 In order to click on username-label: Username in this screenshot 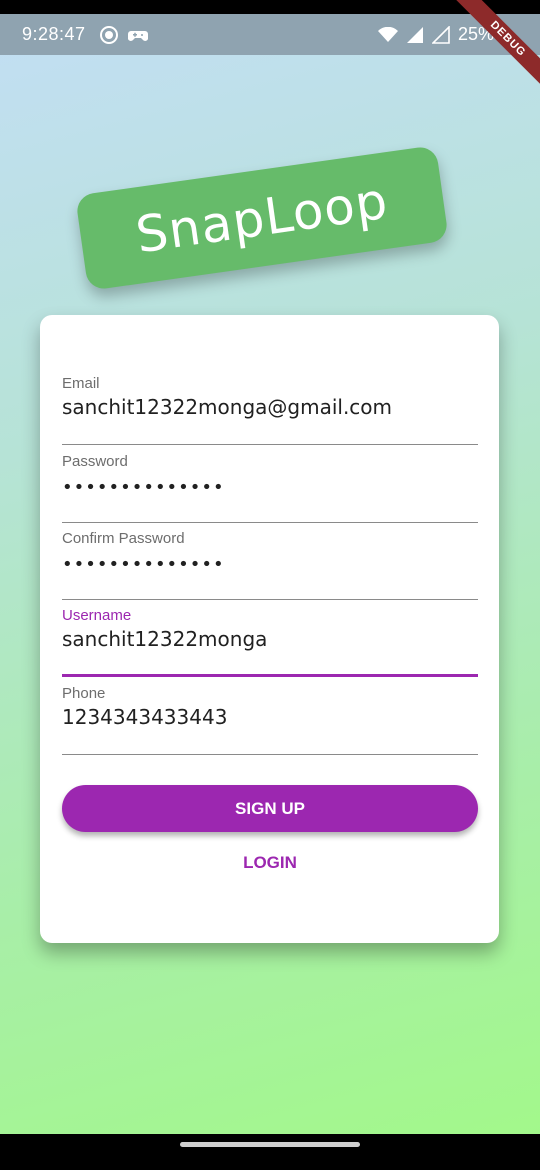, I will do `click(97, 615)`.